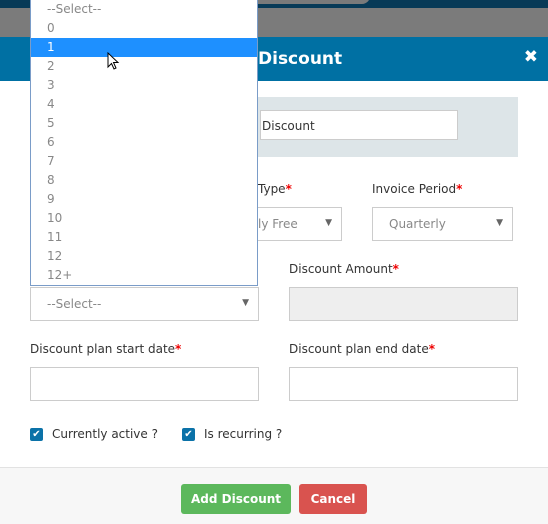 The width and height of the screenshot is (548, 524). What do you see at coordinates (144, 104) in the screenshot?
I see `dropdown-option: 4` at bounding box center [144, 104].